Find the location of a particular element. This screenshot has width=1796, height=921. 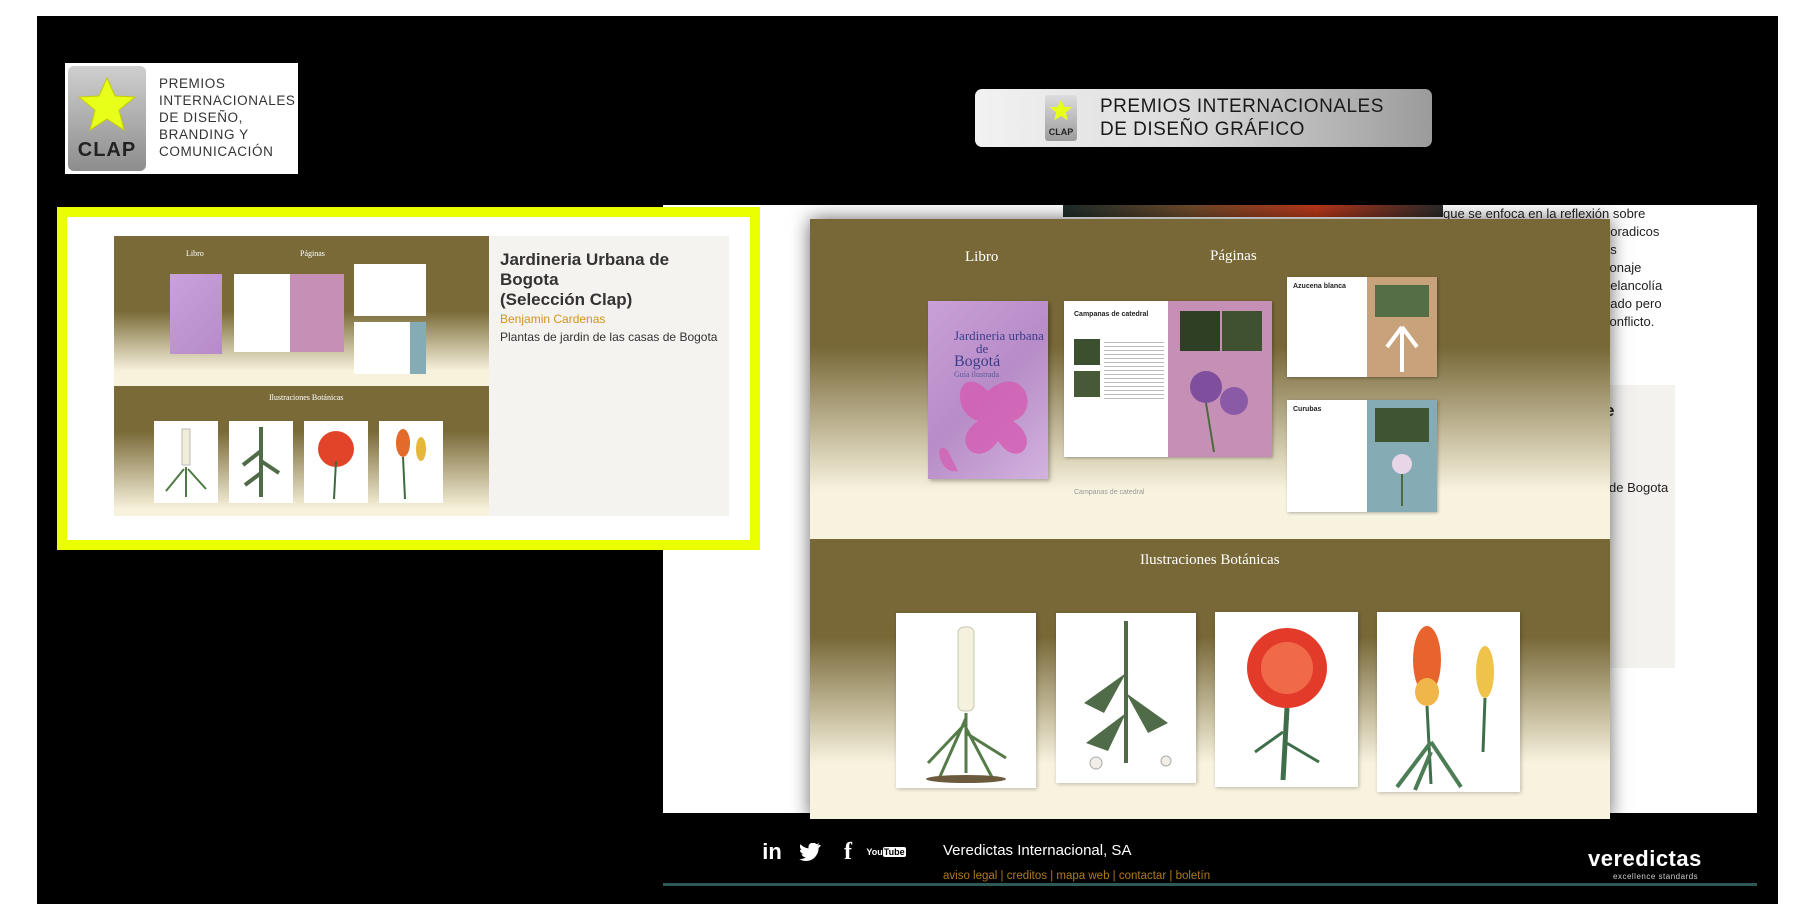

youtube-icon: You Tube is located at coordinates (886, 852).